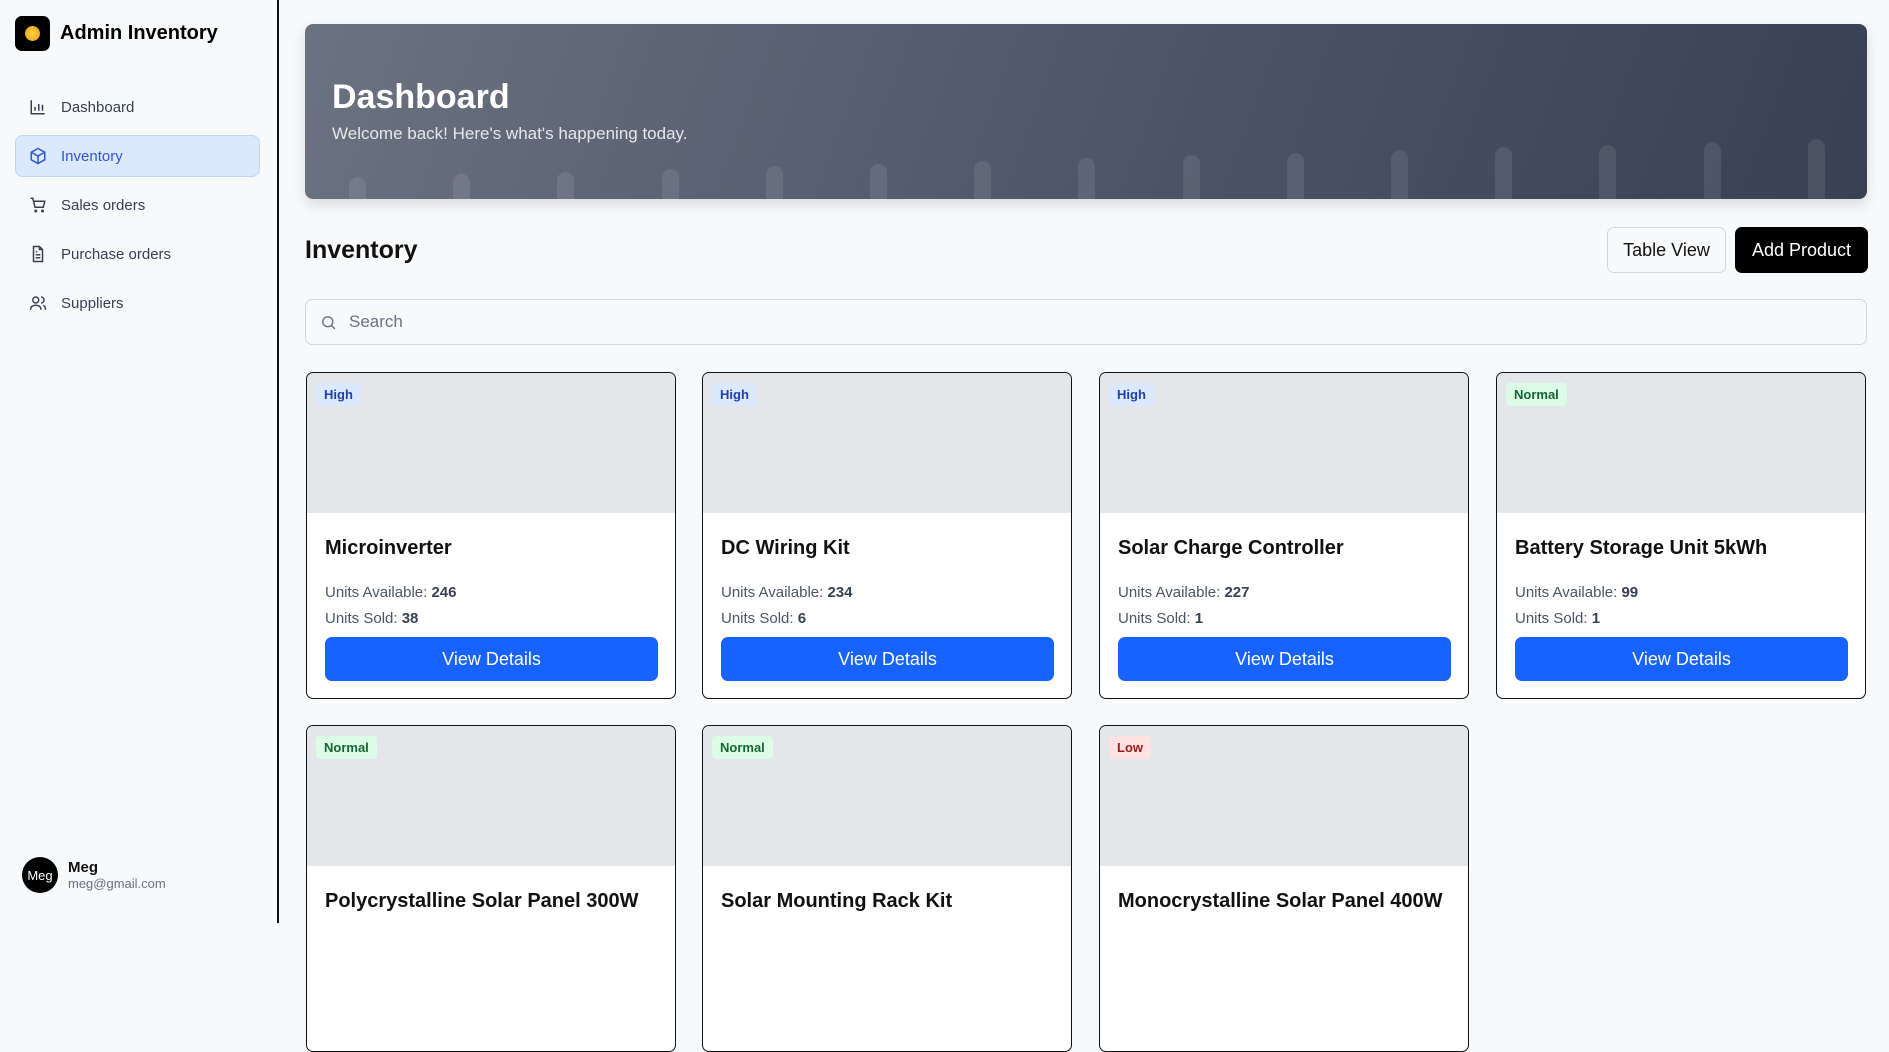  What do you see at coordinates (38, 156) in the screenshot?
I see `box-icon` at bounding box center [38, 156].